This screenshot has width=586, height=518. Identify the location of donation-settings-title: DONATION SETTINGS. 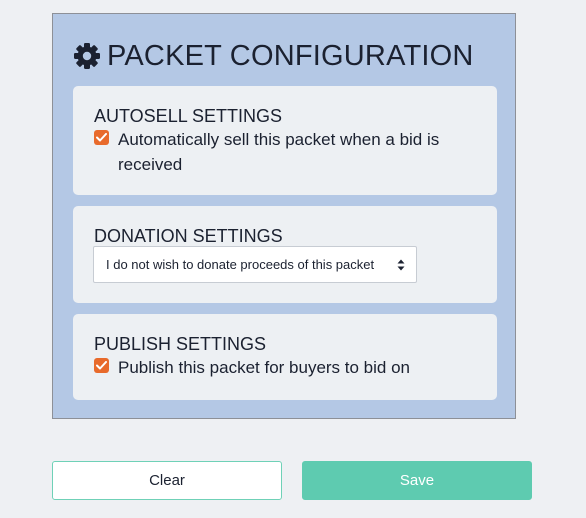
(188, 236).